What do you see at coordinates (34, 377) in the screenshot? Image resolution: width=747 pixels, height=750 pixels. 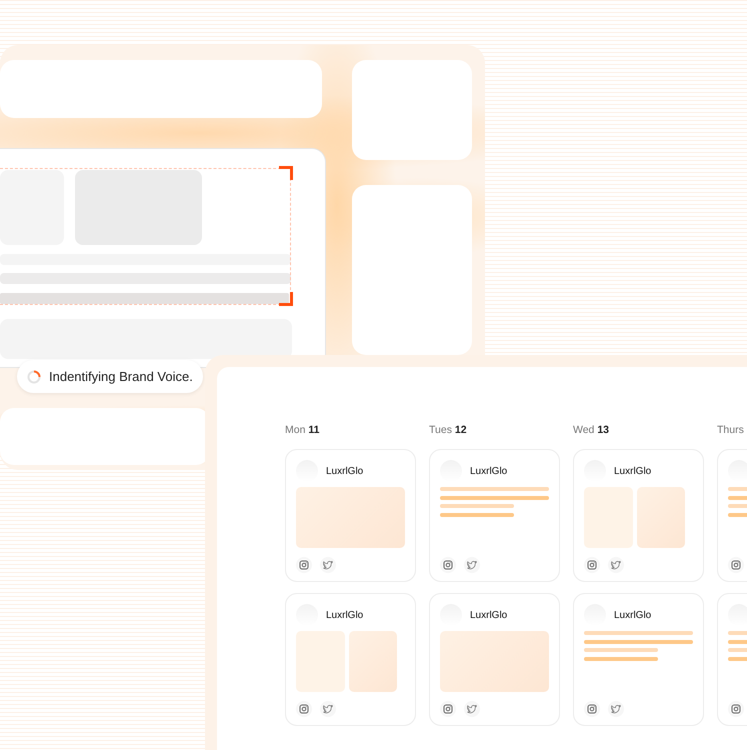 I see `spinner-icon` at bounding box center [34, 377].